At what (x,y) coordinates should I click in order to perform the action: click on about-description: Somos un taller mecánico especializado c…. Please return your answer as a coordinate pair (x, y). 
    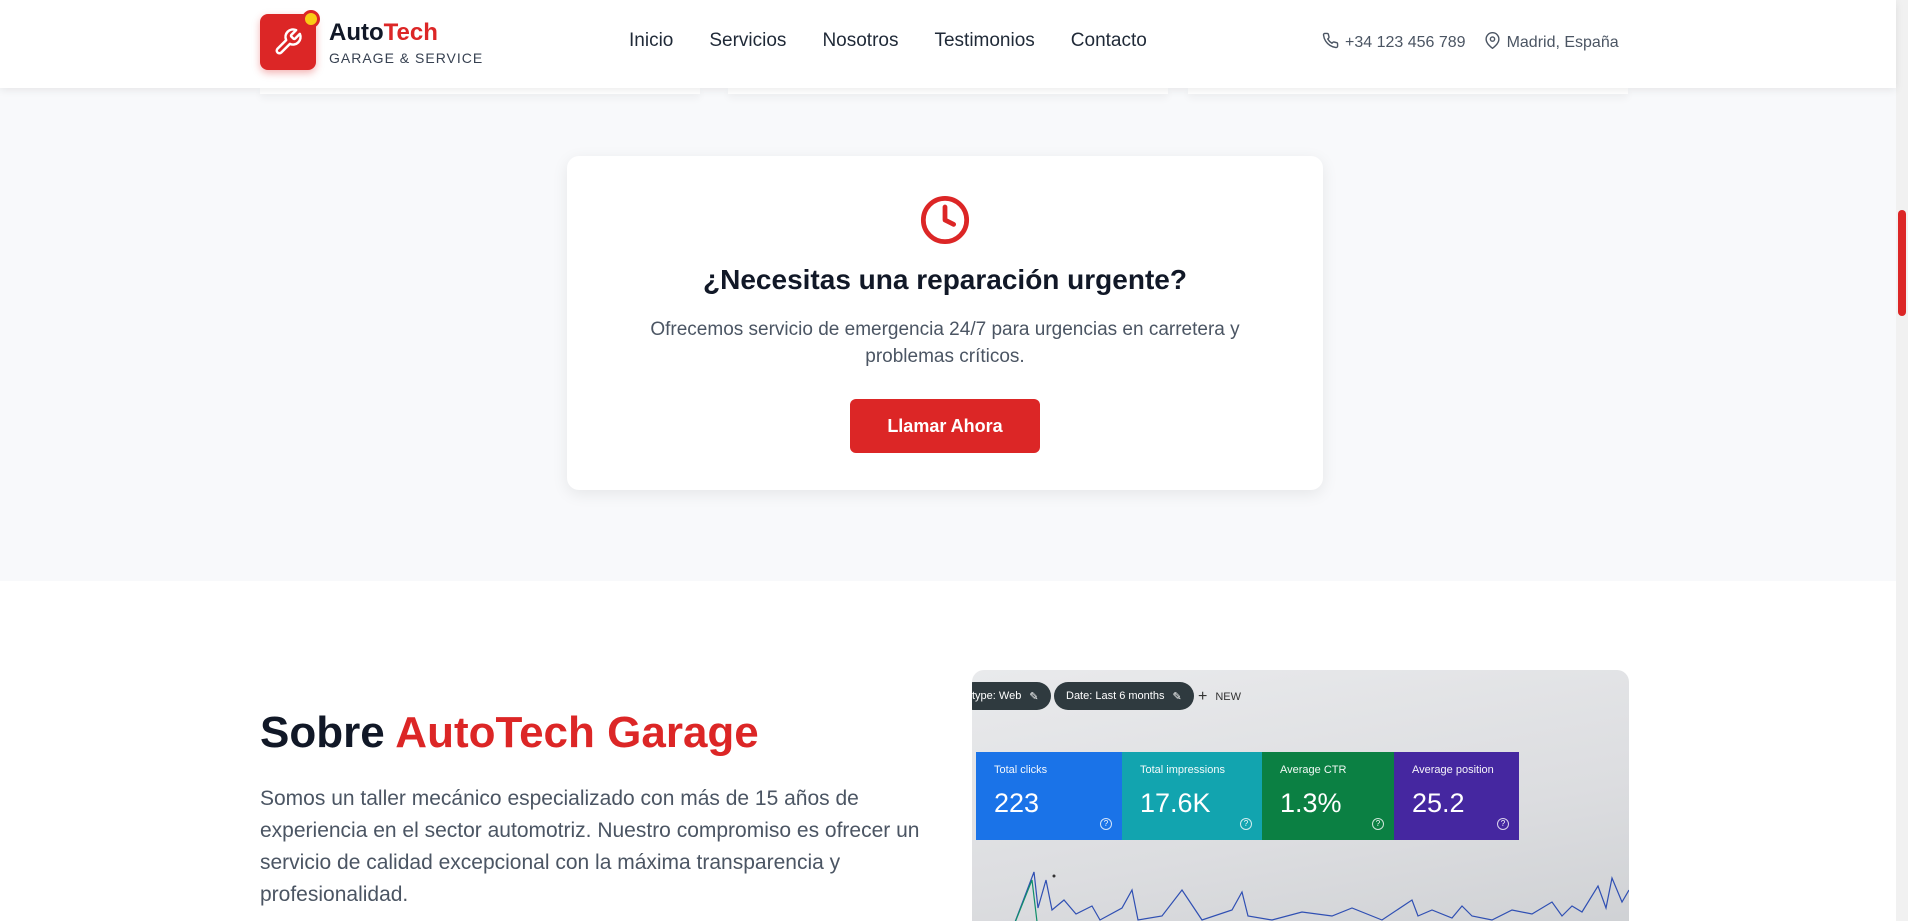
    Looking at the image, I should click on (590, 846).